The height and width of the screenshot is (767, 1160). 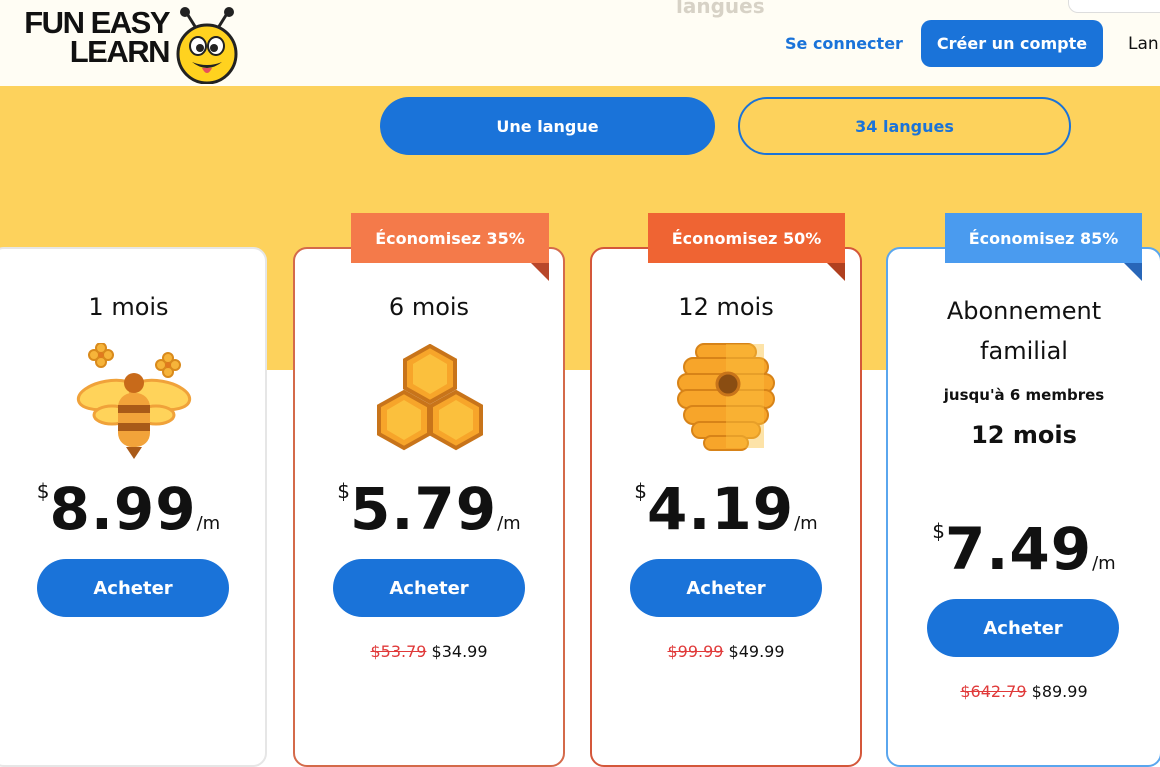 I want to click on price-amount: 8.99, so click(x=123, y=509).